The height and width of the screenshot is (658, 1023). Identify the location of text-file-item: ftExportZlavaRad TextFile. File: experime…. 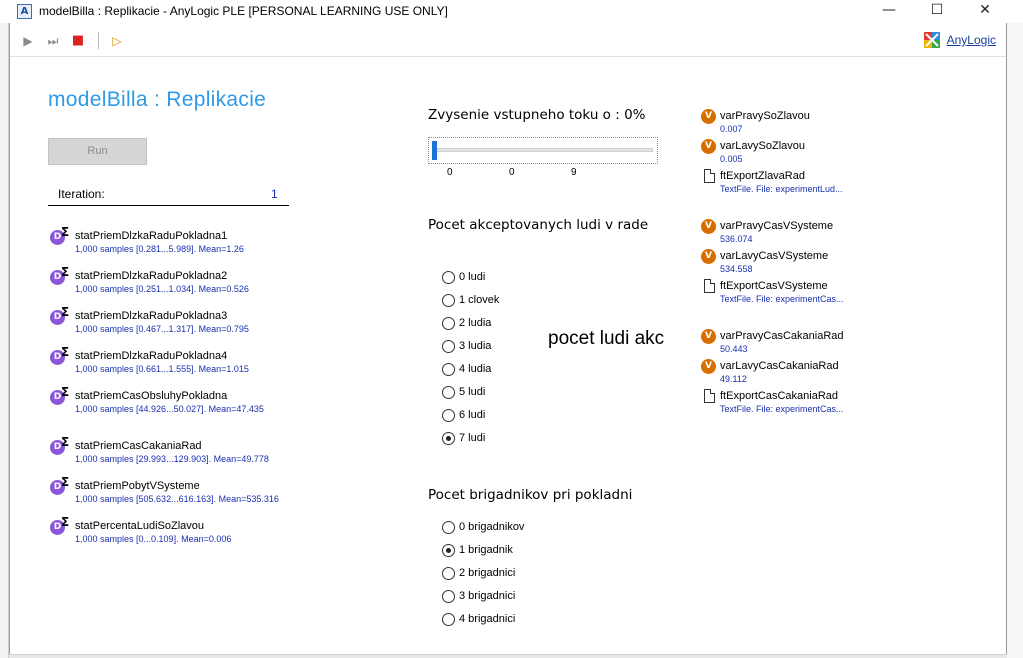
(791, 182).